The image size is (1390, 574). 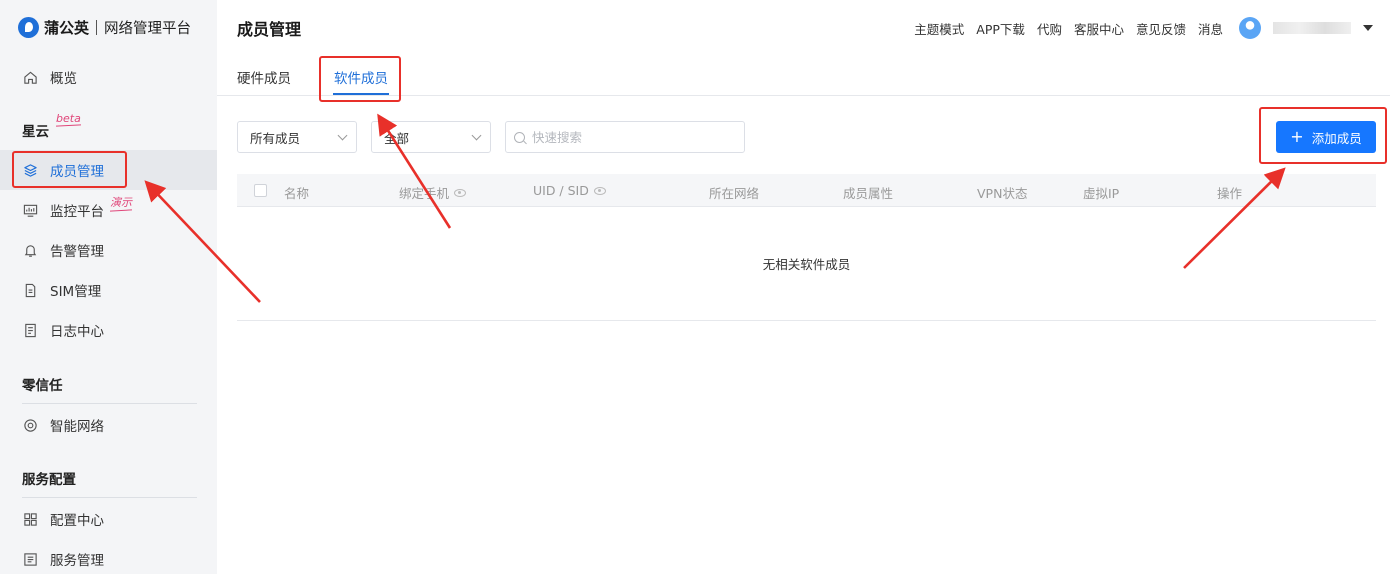 What do you see at coordinates (1234, 218) in the screenshot?
I see `annotation-arrow-add-button` at bounding box center [1234, 218].